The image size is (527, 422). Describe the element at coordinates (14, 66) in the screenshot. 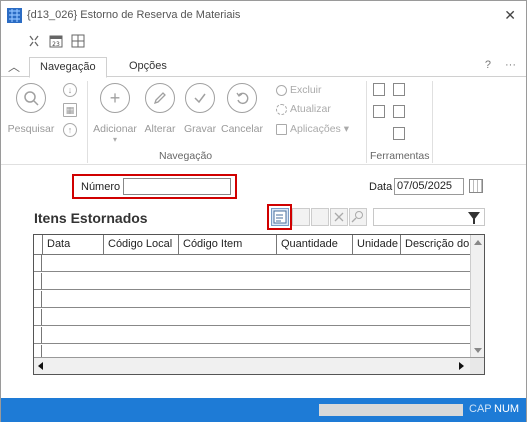

I see `ribbon-collapse-icon: ︿` at that location.